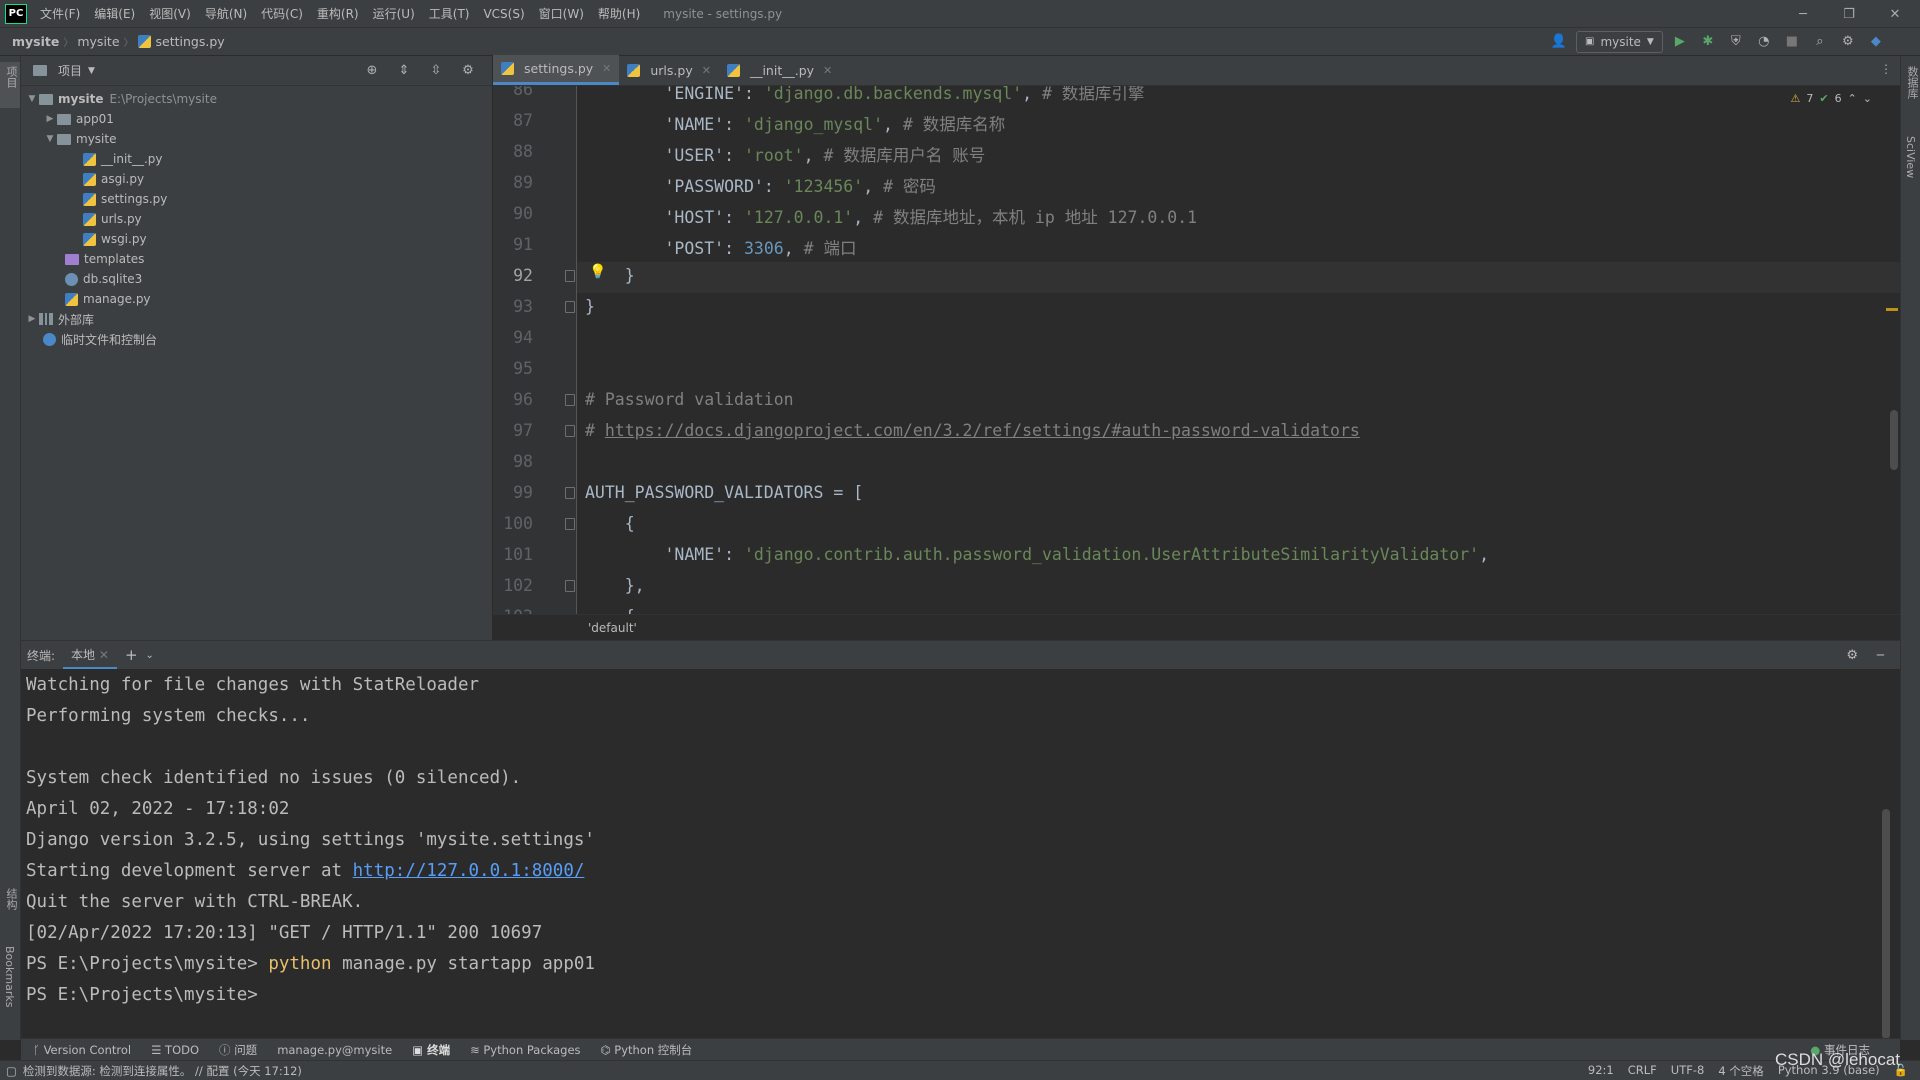 This screenshot has height=1080, width=1920. I want to click on editor-breadcrumb: 'default', so click(1196, 627).